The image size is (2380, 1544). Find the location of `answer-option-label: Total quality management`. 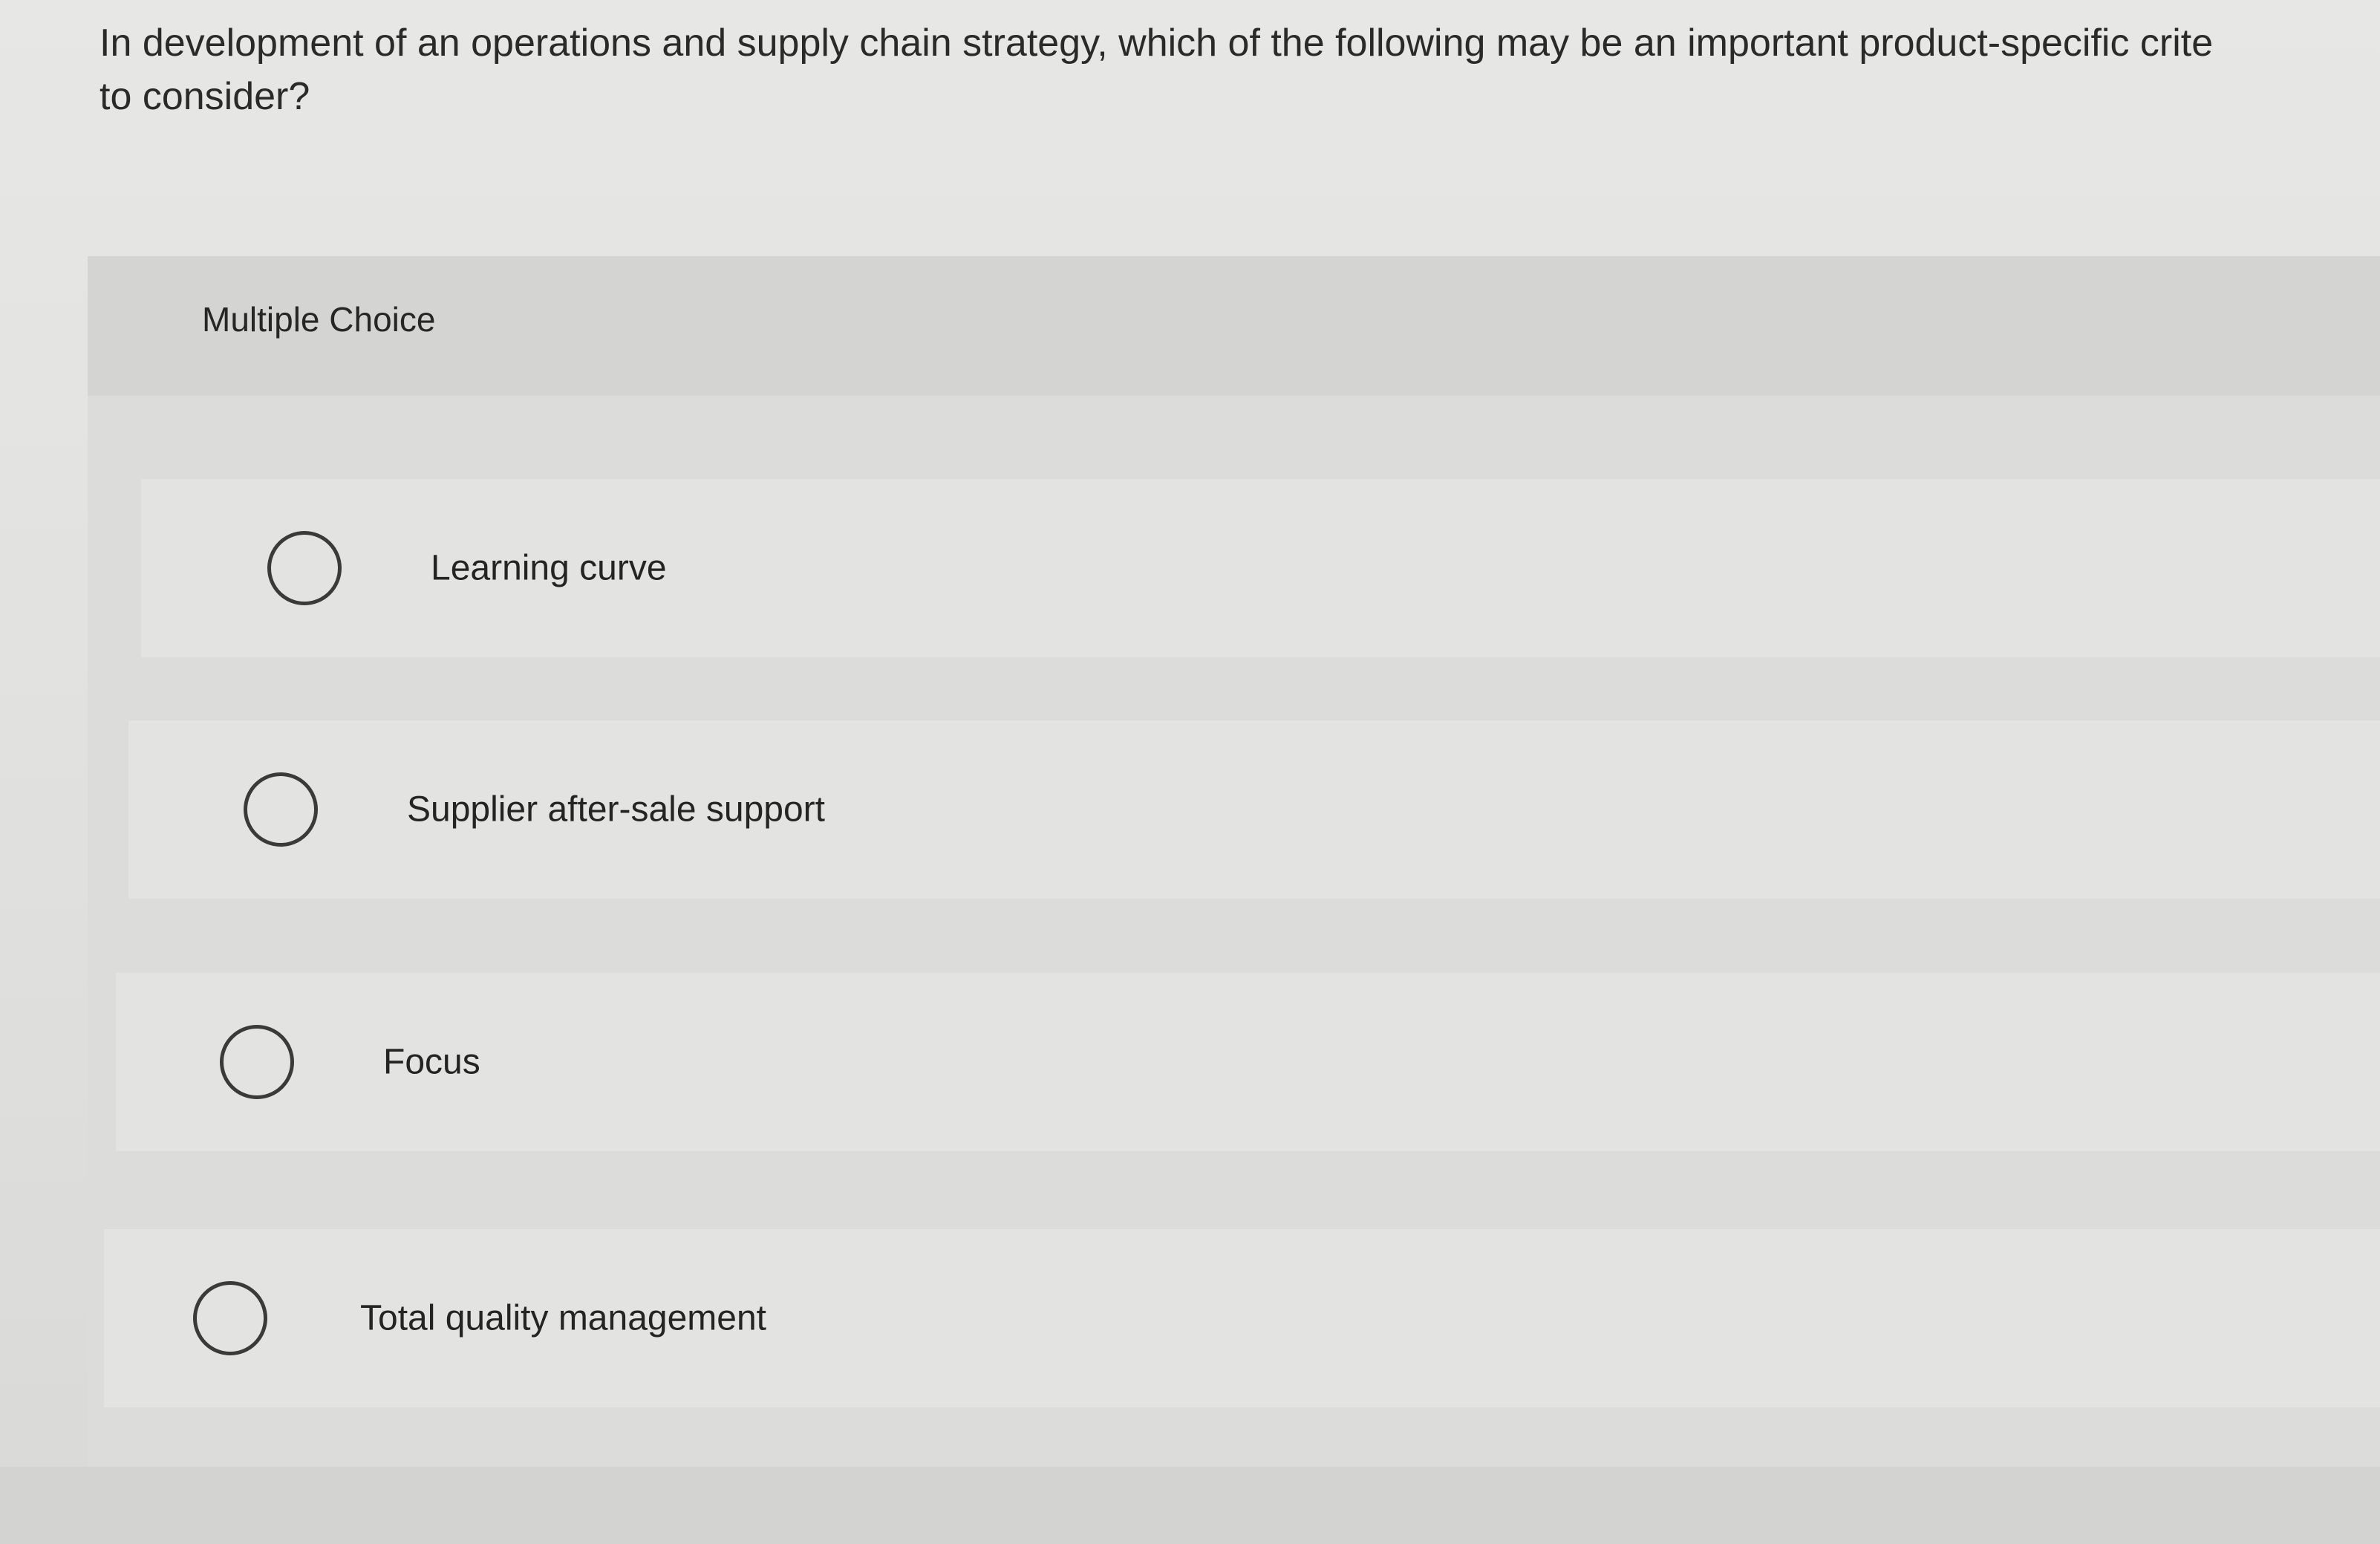

answer-option-label: Total quality management is located at coordinates (563, 1318).